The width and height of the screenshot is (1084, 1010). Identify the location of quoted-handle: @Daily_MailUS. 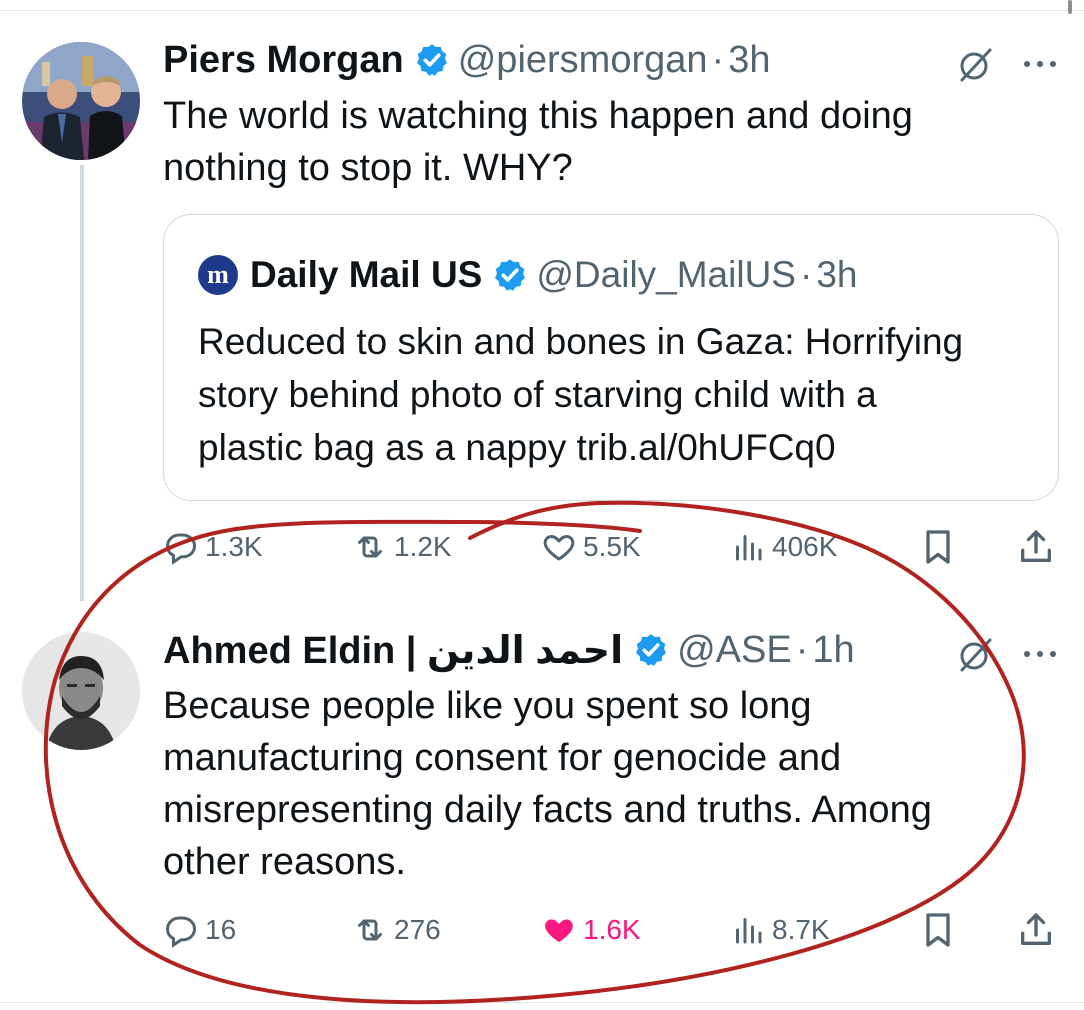
(666, 274).